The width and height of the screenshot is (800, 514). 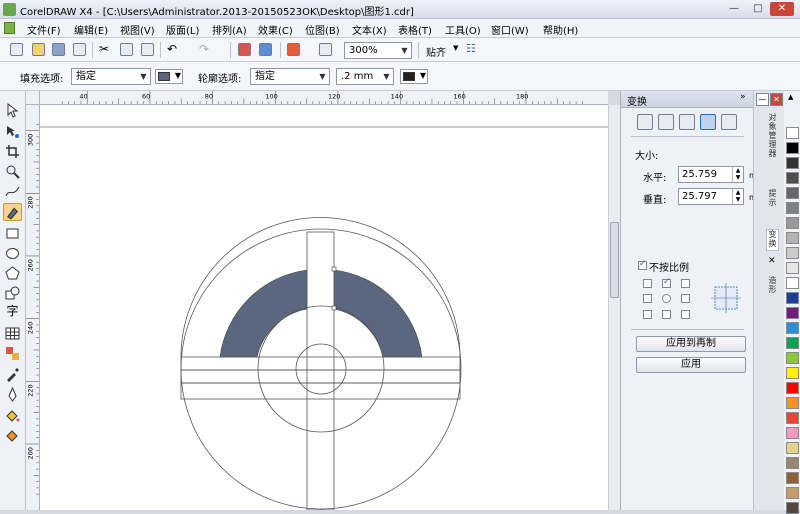 I want to click on tab-object-manager: 对象管理器, so click(x=772, y=147).